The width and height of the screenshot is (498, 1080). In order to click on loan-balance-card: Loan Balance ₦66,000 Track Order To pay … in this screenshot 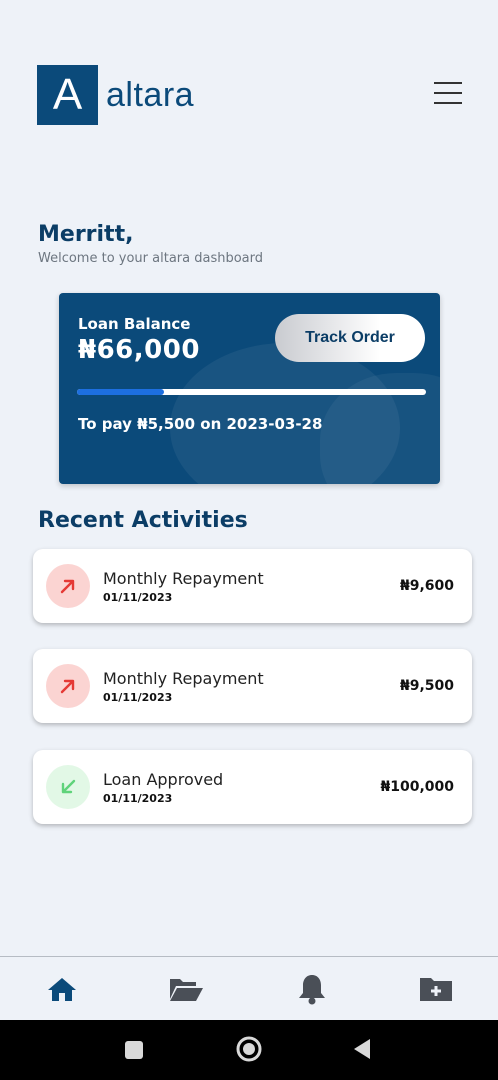, I will do `click(249, 388)`.